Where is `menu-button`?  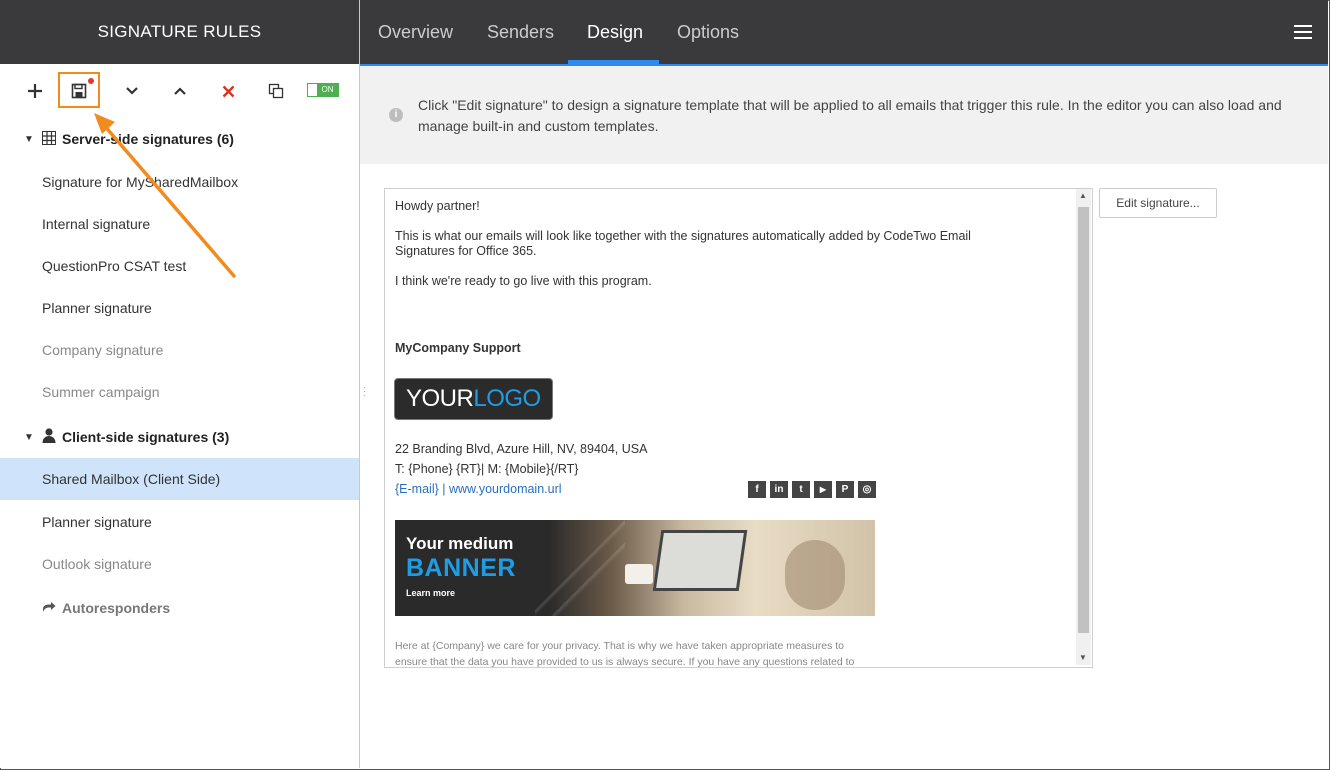 menu-button is located at coordinates (1303, 32).